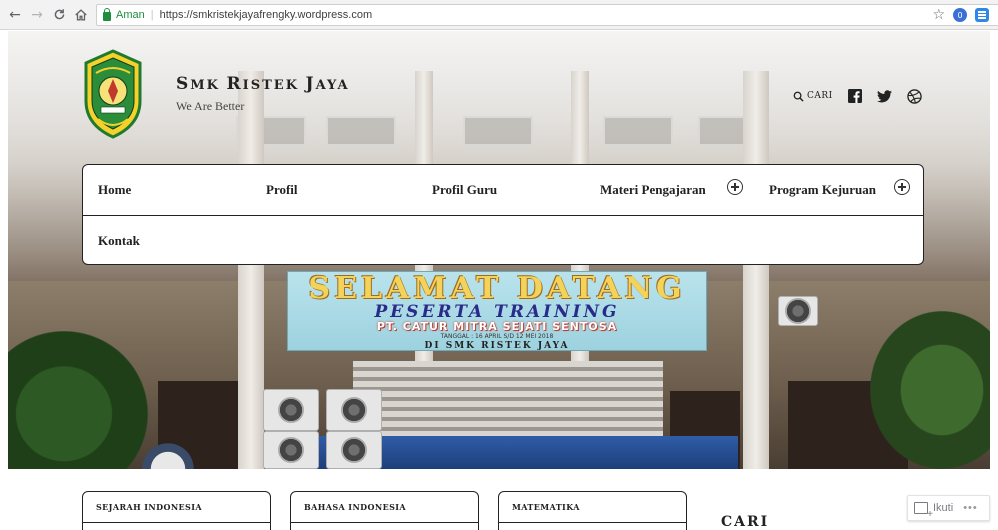  I want to click on nav-item-program-kejuruan: Program Kejuruan, so click(822, 190).